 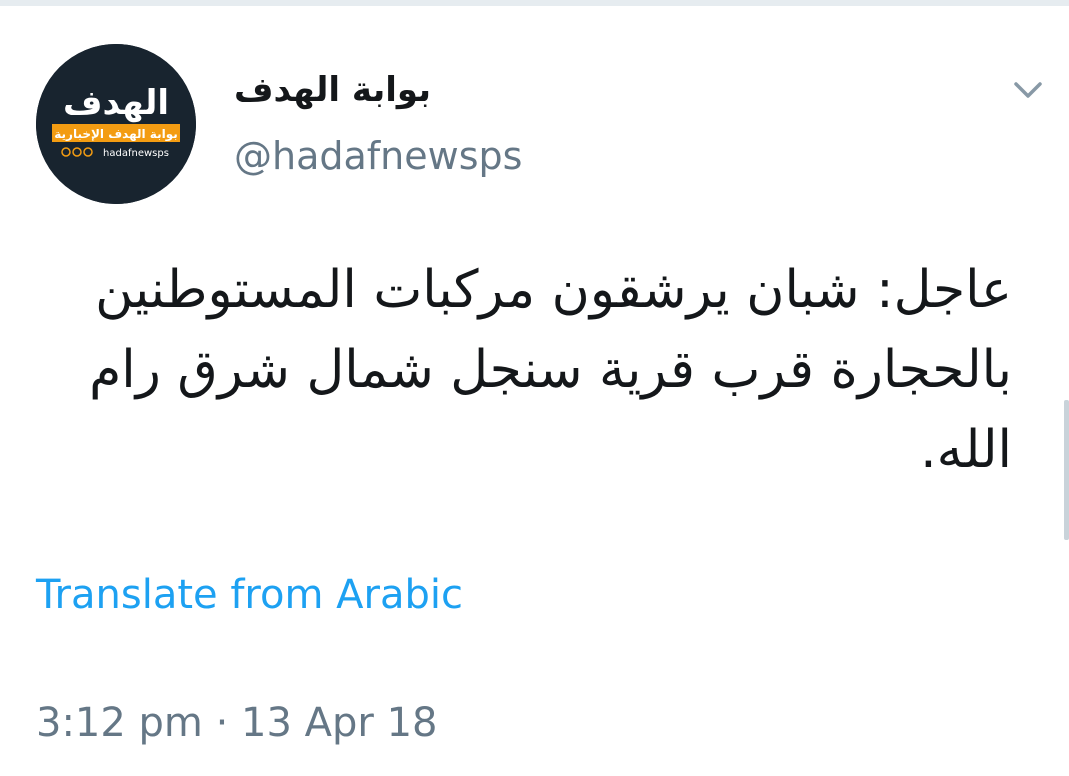 I want to click on translate-link: Translate from Arabic, so click(x=249, y=595).